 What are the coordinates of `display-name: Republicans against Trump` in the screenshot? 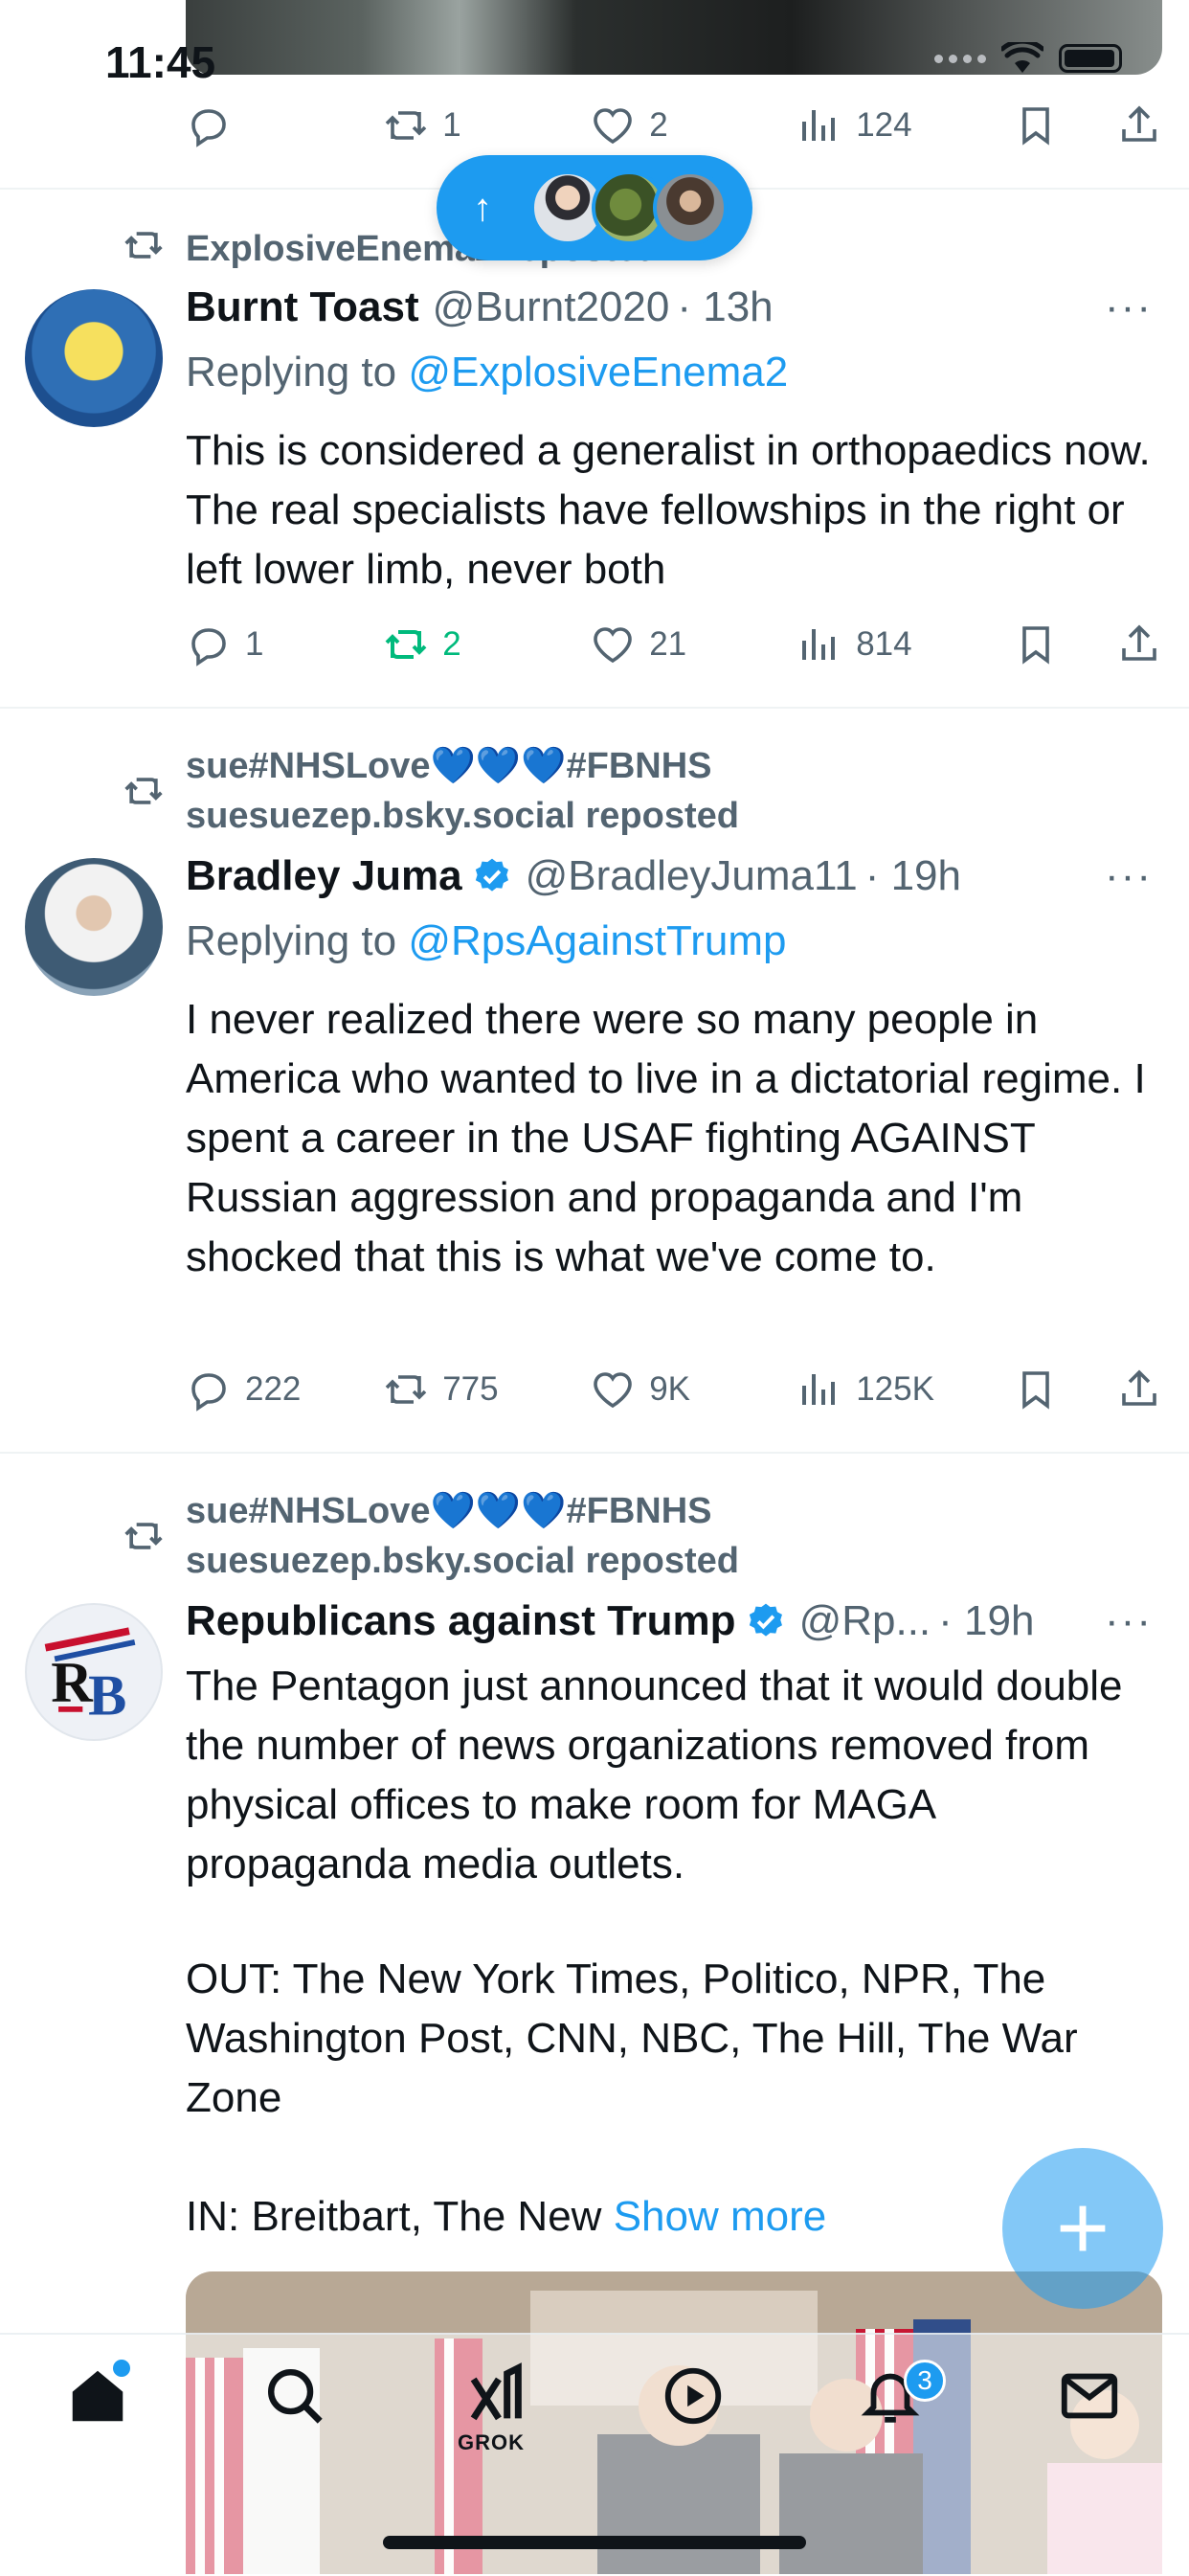 It's located at (461, 1621).